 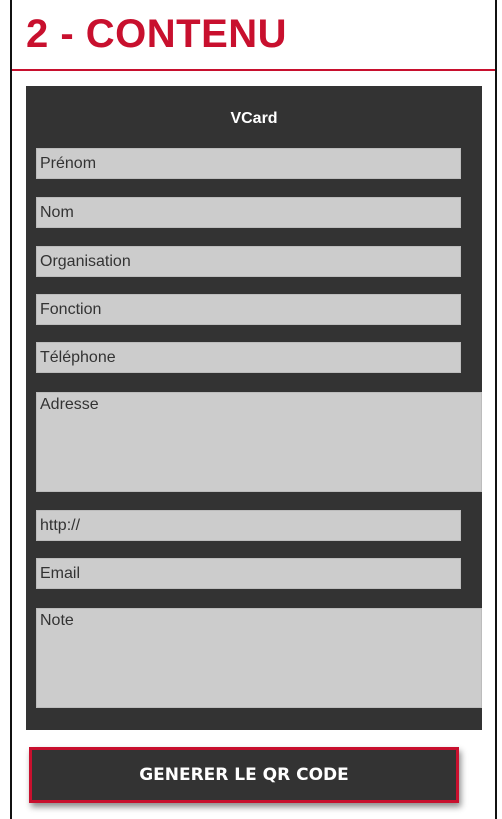 I want to click on function-input, so click(x=248, y=309).